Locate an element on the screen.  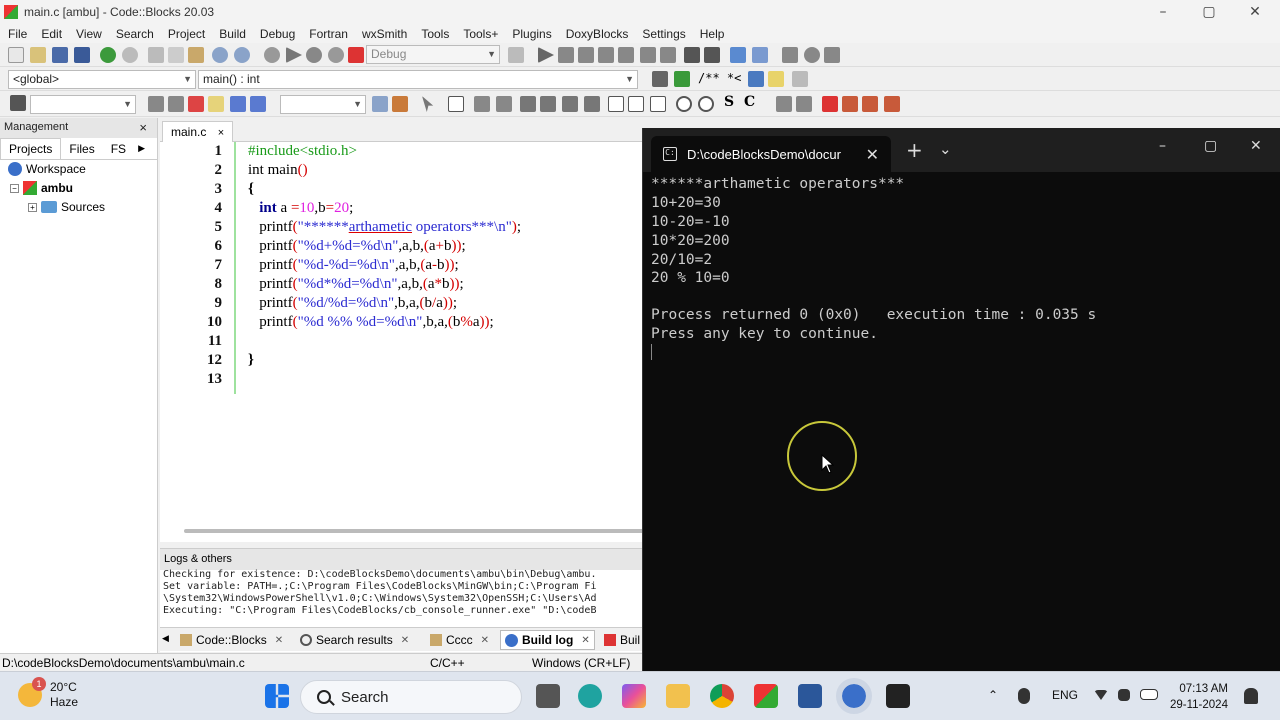
management-close-icon: × is located at coordinates (143, 127).